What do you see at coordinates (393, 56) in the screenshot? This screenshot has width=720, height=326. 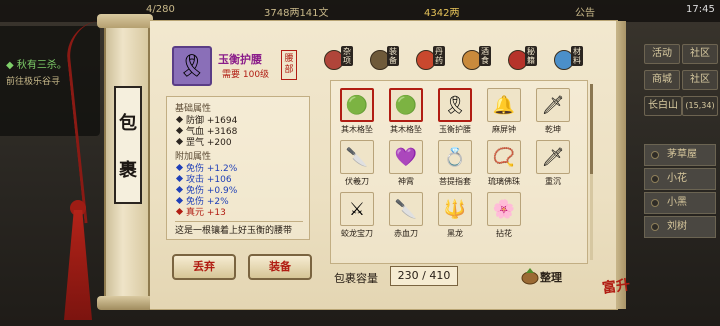 I see `tab-label: 装备` at bounding box center [393, 56].